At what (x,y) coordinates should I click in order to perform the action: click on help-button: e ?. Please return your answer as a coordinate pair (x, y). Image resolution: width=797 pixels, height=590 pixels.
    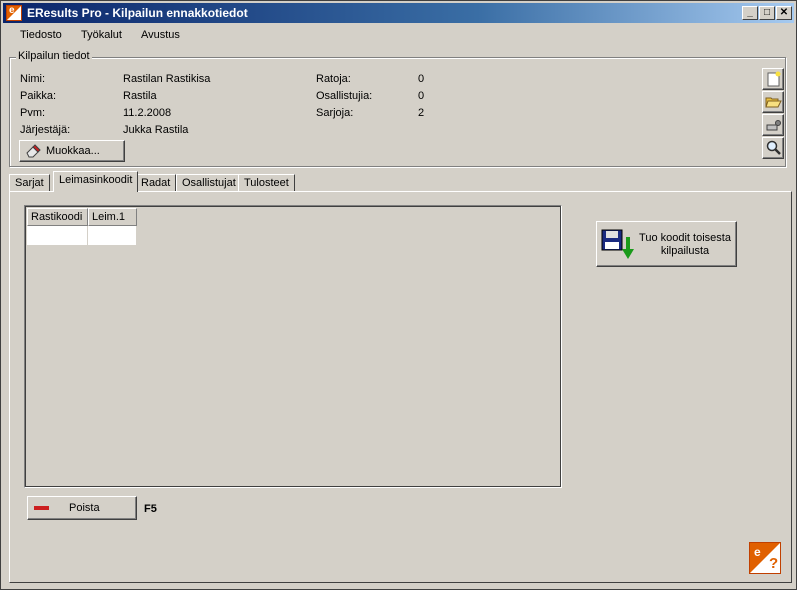
    Looking at the image, I should click on (765, 558).